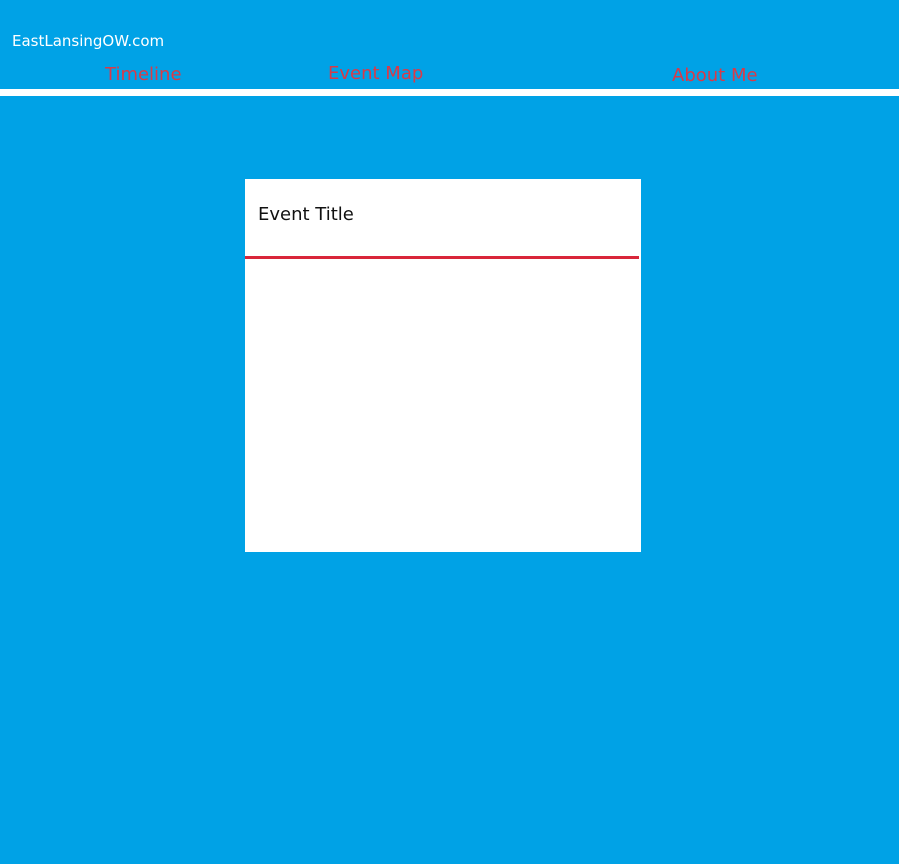 The width and height of the screenshot is (899, 864). I want to click on event-body, so click(443, 405).